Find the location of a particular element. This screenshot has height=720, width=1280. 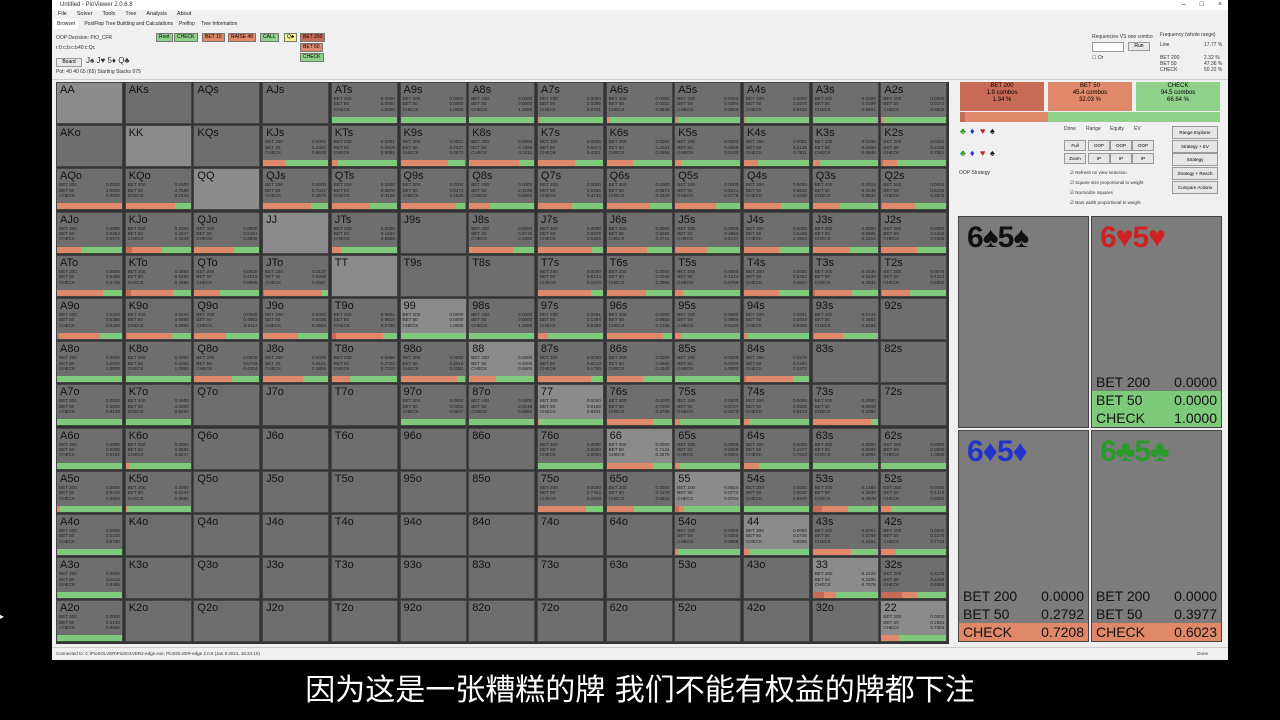

run-button: Run is located at coordinates (1139, 46).